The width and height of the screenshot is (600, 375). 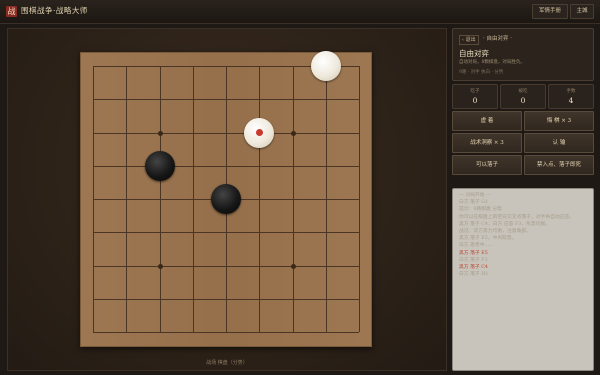 I want to click on stat-moves: 手数 4, so click(x=571, y=96).